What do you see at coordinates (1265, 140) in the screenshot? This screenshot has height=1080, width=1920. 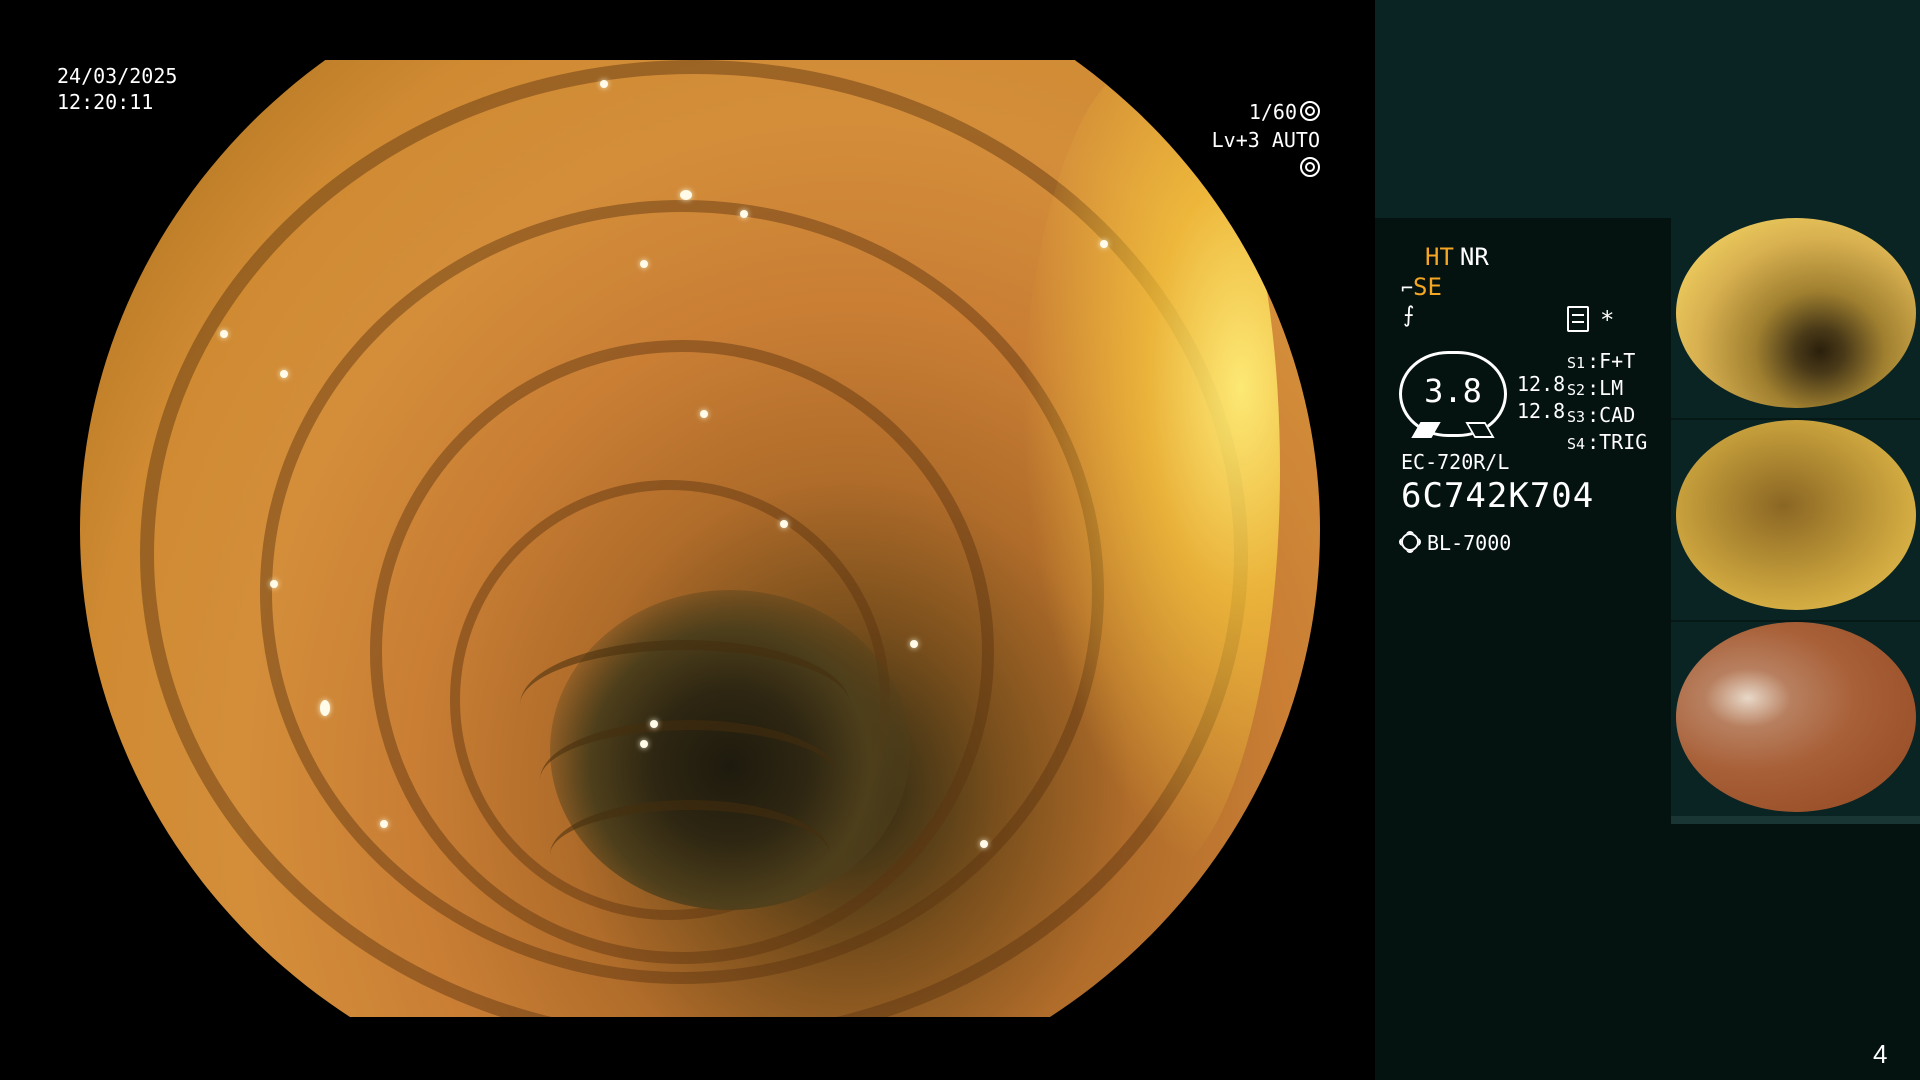 I see `exposure-level: Lv+3 AUTO` at bounding box center [1265, 140].